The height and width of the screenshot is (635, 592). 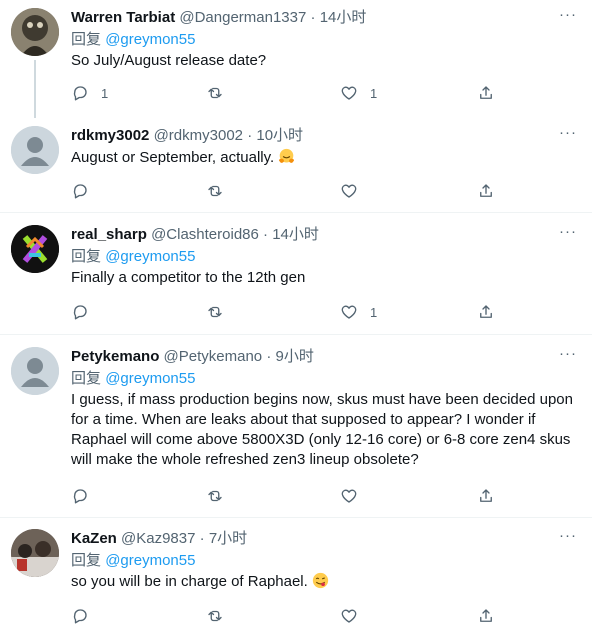 I want to click on replying-to: 回复 @greymon55, so click(x=325, y=257).